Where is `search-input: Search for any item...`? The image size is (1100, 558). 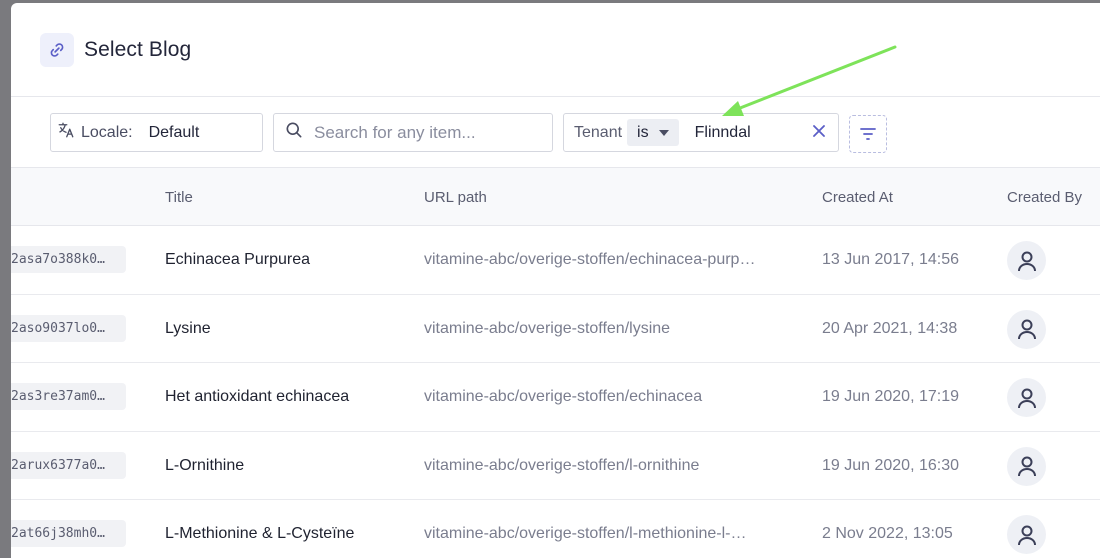 search-input: Search for any item... is located at coordinates (413, 132).